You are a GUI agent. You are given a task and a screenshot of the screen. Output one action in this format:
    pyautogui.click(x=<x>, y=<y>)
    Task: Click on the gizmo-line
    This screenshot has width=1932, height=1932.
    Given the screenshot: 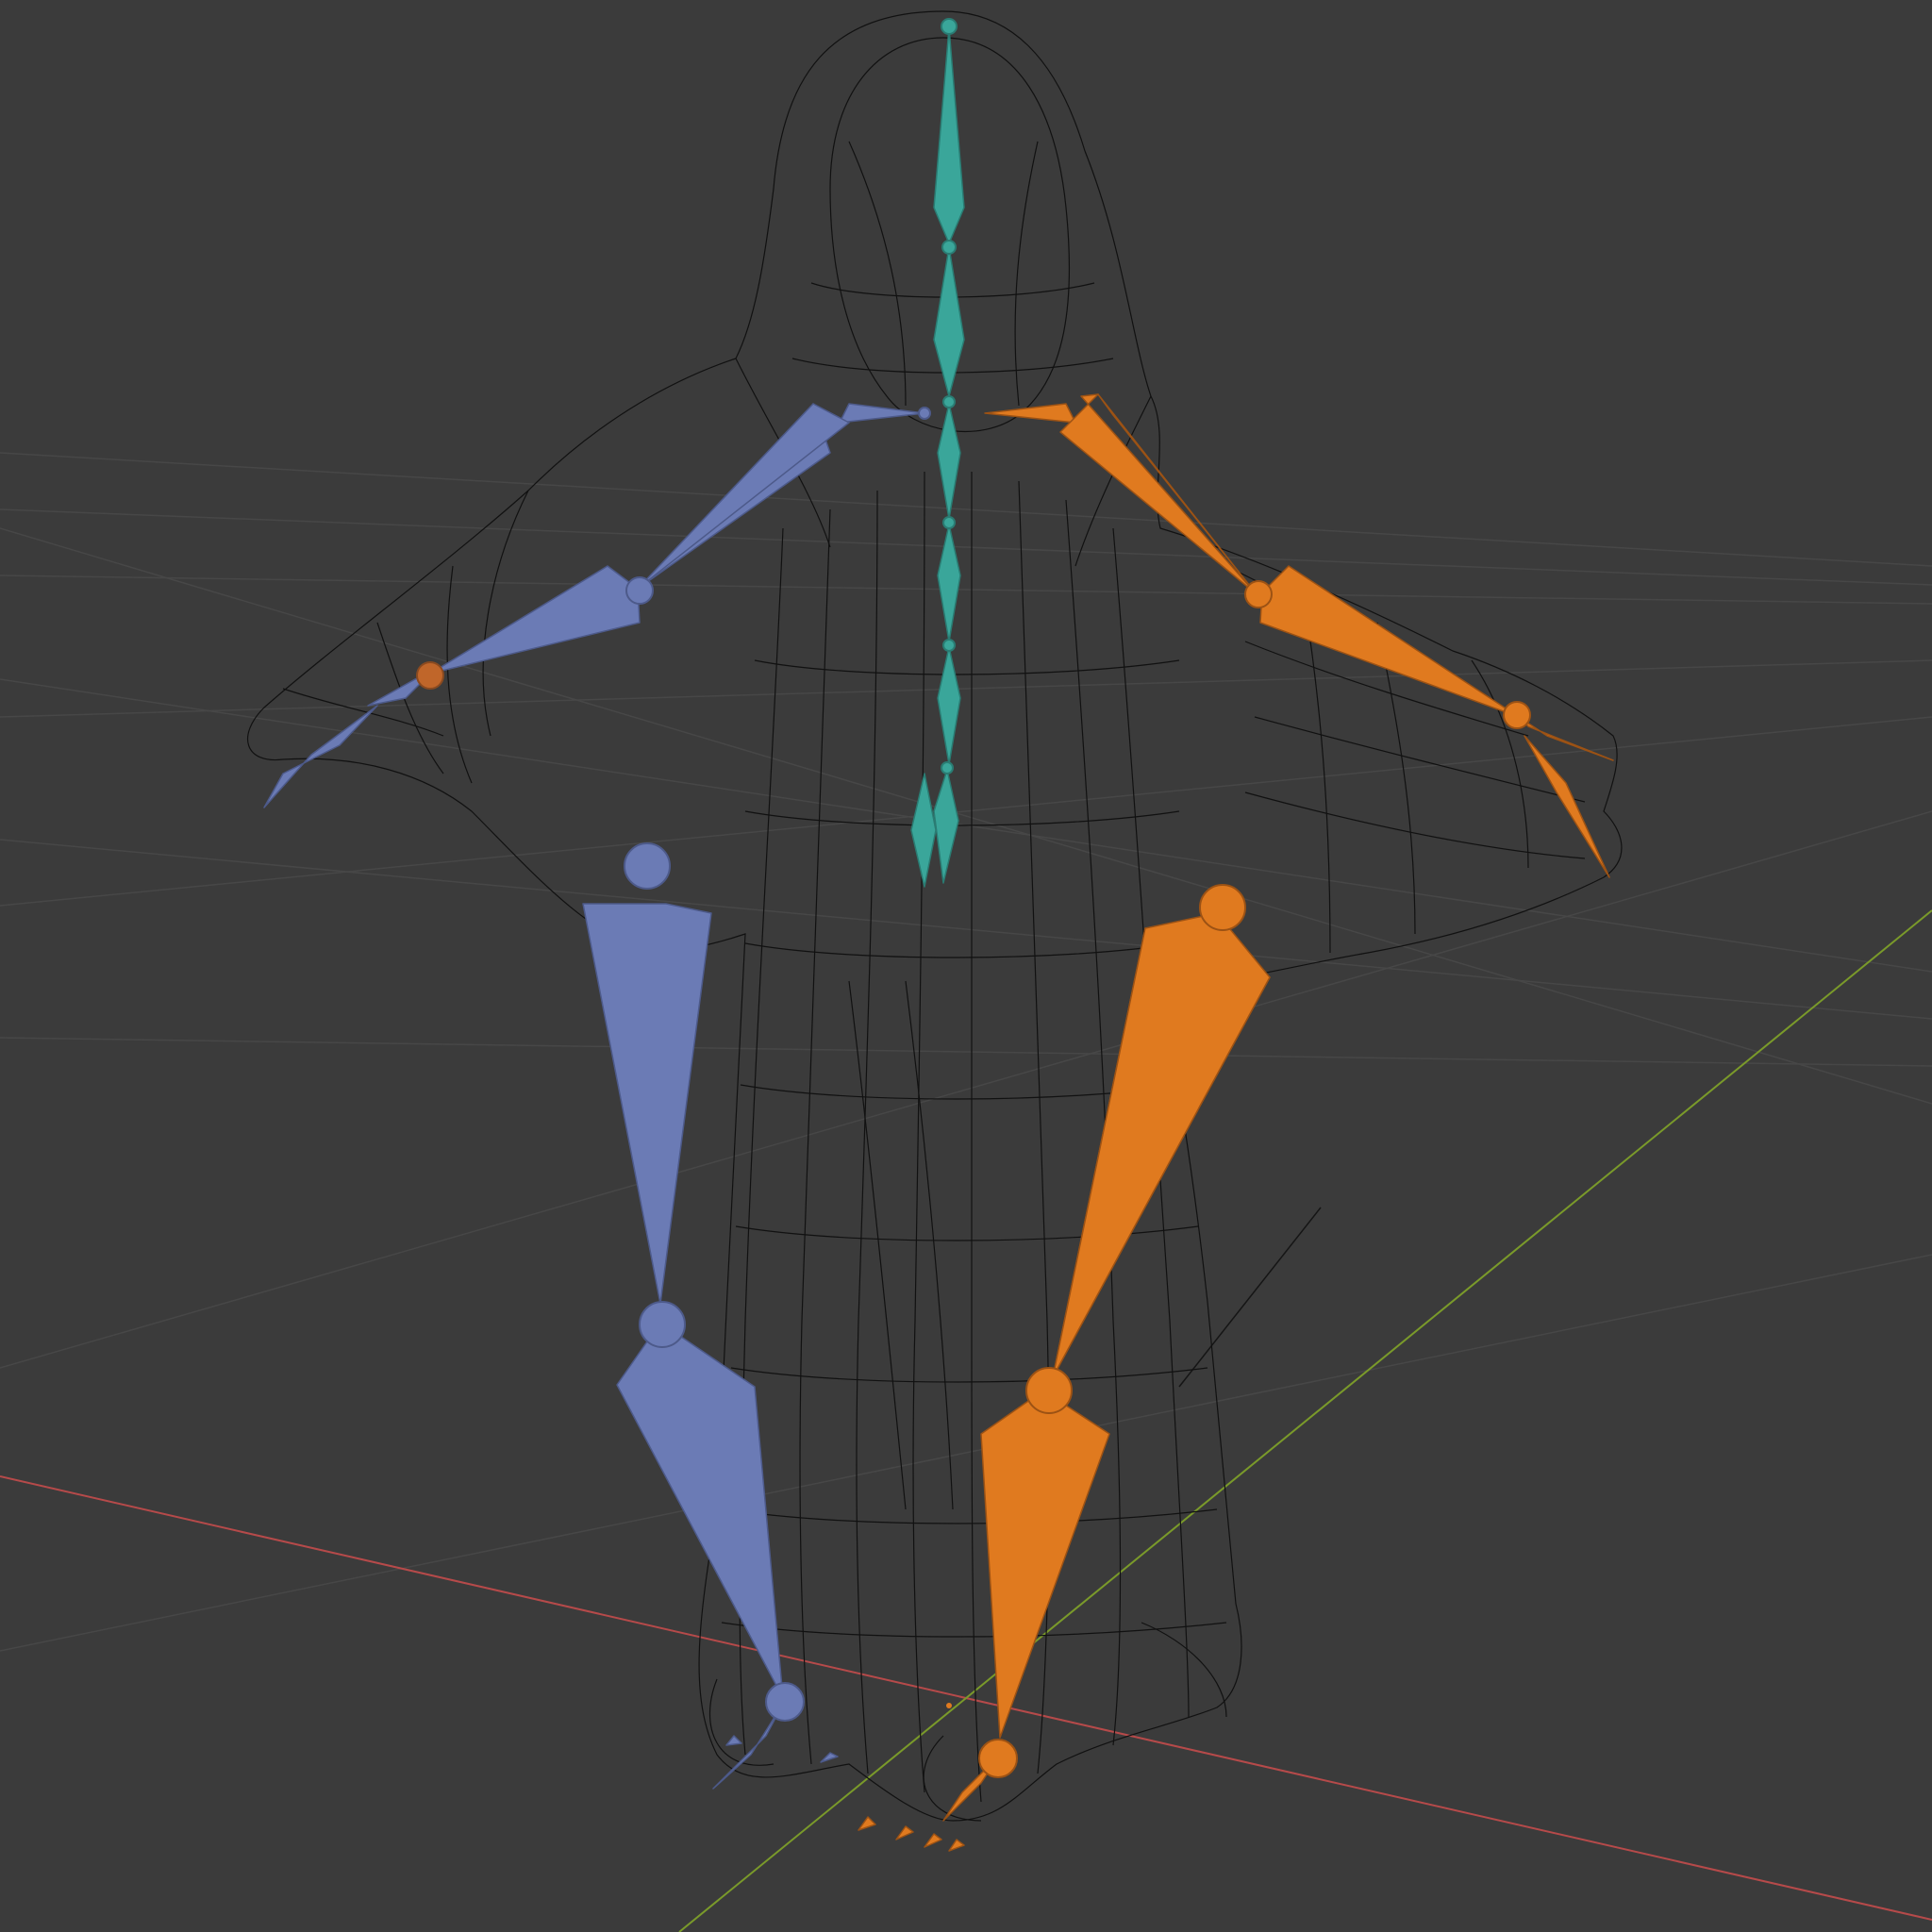 What is the action you would take?
    pyautogui.click(x=1250, y=1297)
    